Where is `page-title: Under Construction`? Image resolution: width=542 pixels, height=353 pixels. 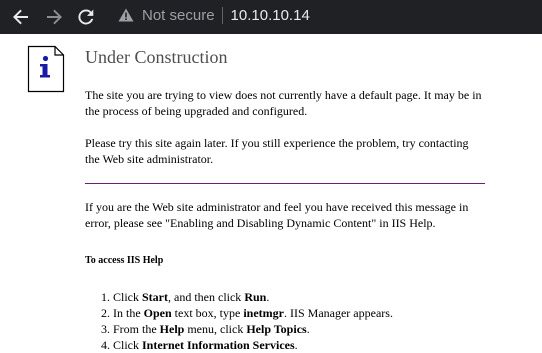 page-title: Under Construction is located at coordinates (156, 57).